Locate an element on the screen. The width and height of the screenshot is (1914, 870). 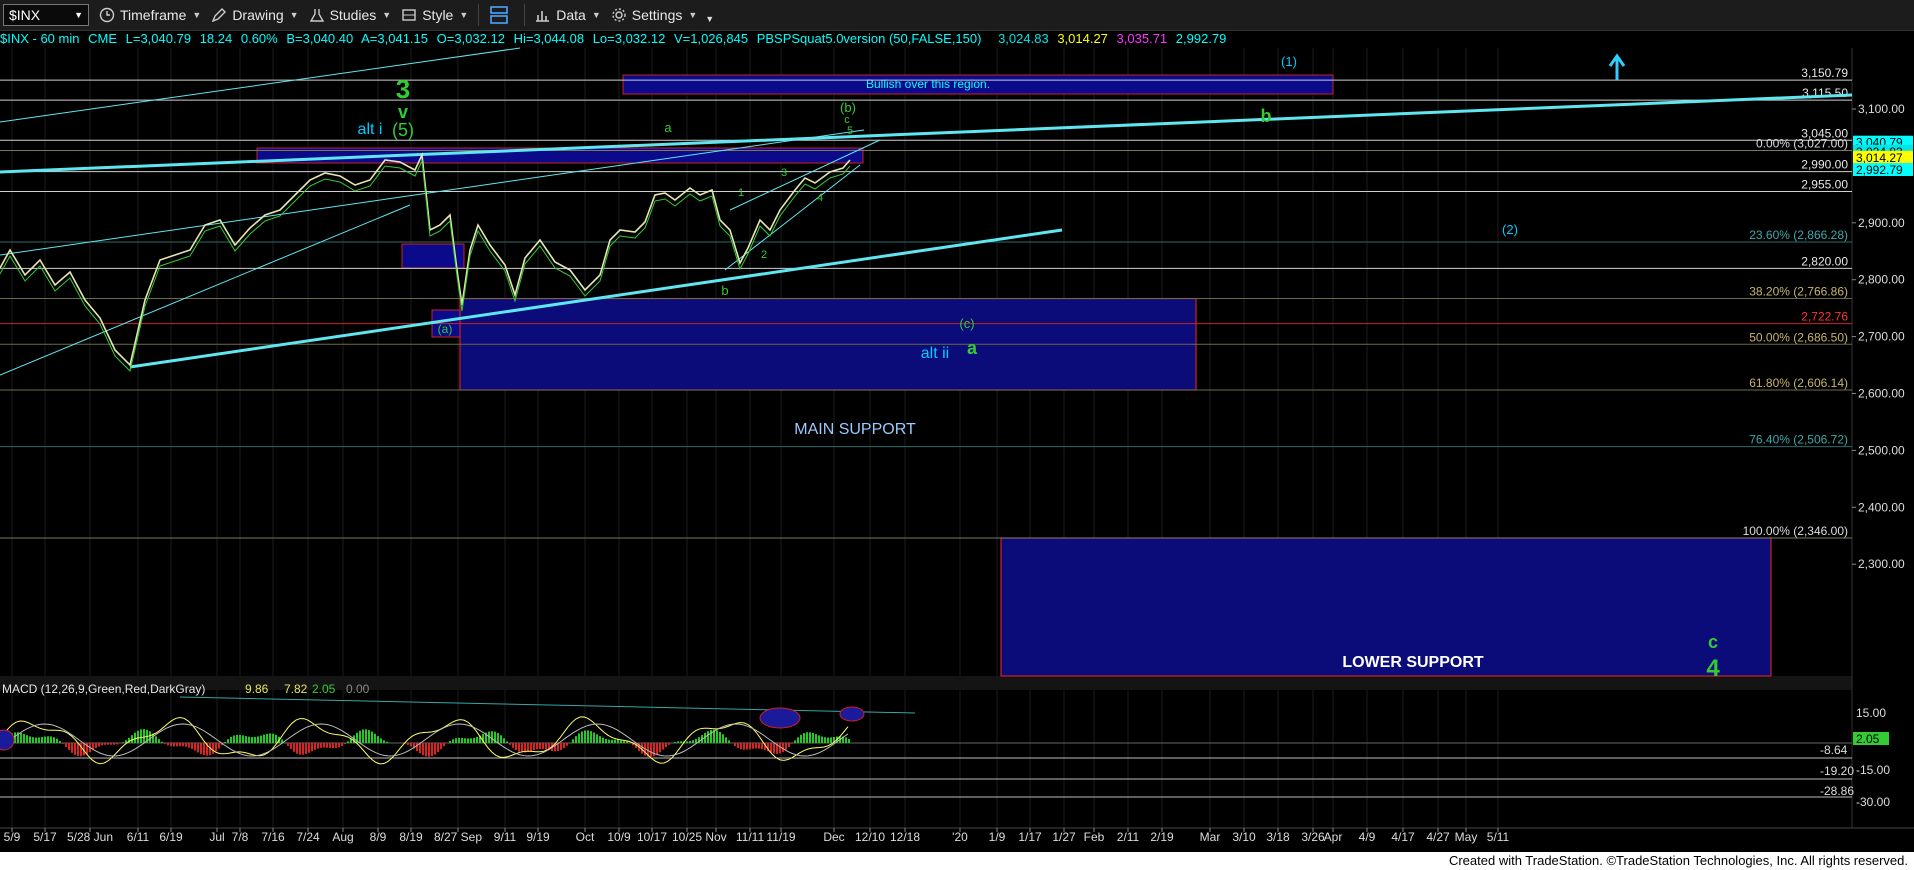
up-arrow-icon is located at coordinates (1617, 66).